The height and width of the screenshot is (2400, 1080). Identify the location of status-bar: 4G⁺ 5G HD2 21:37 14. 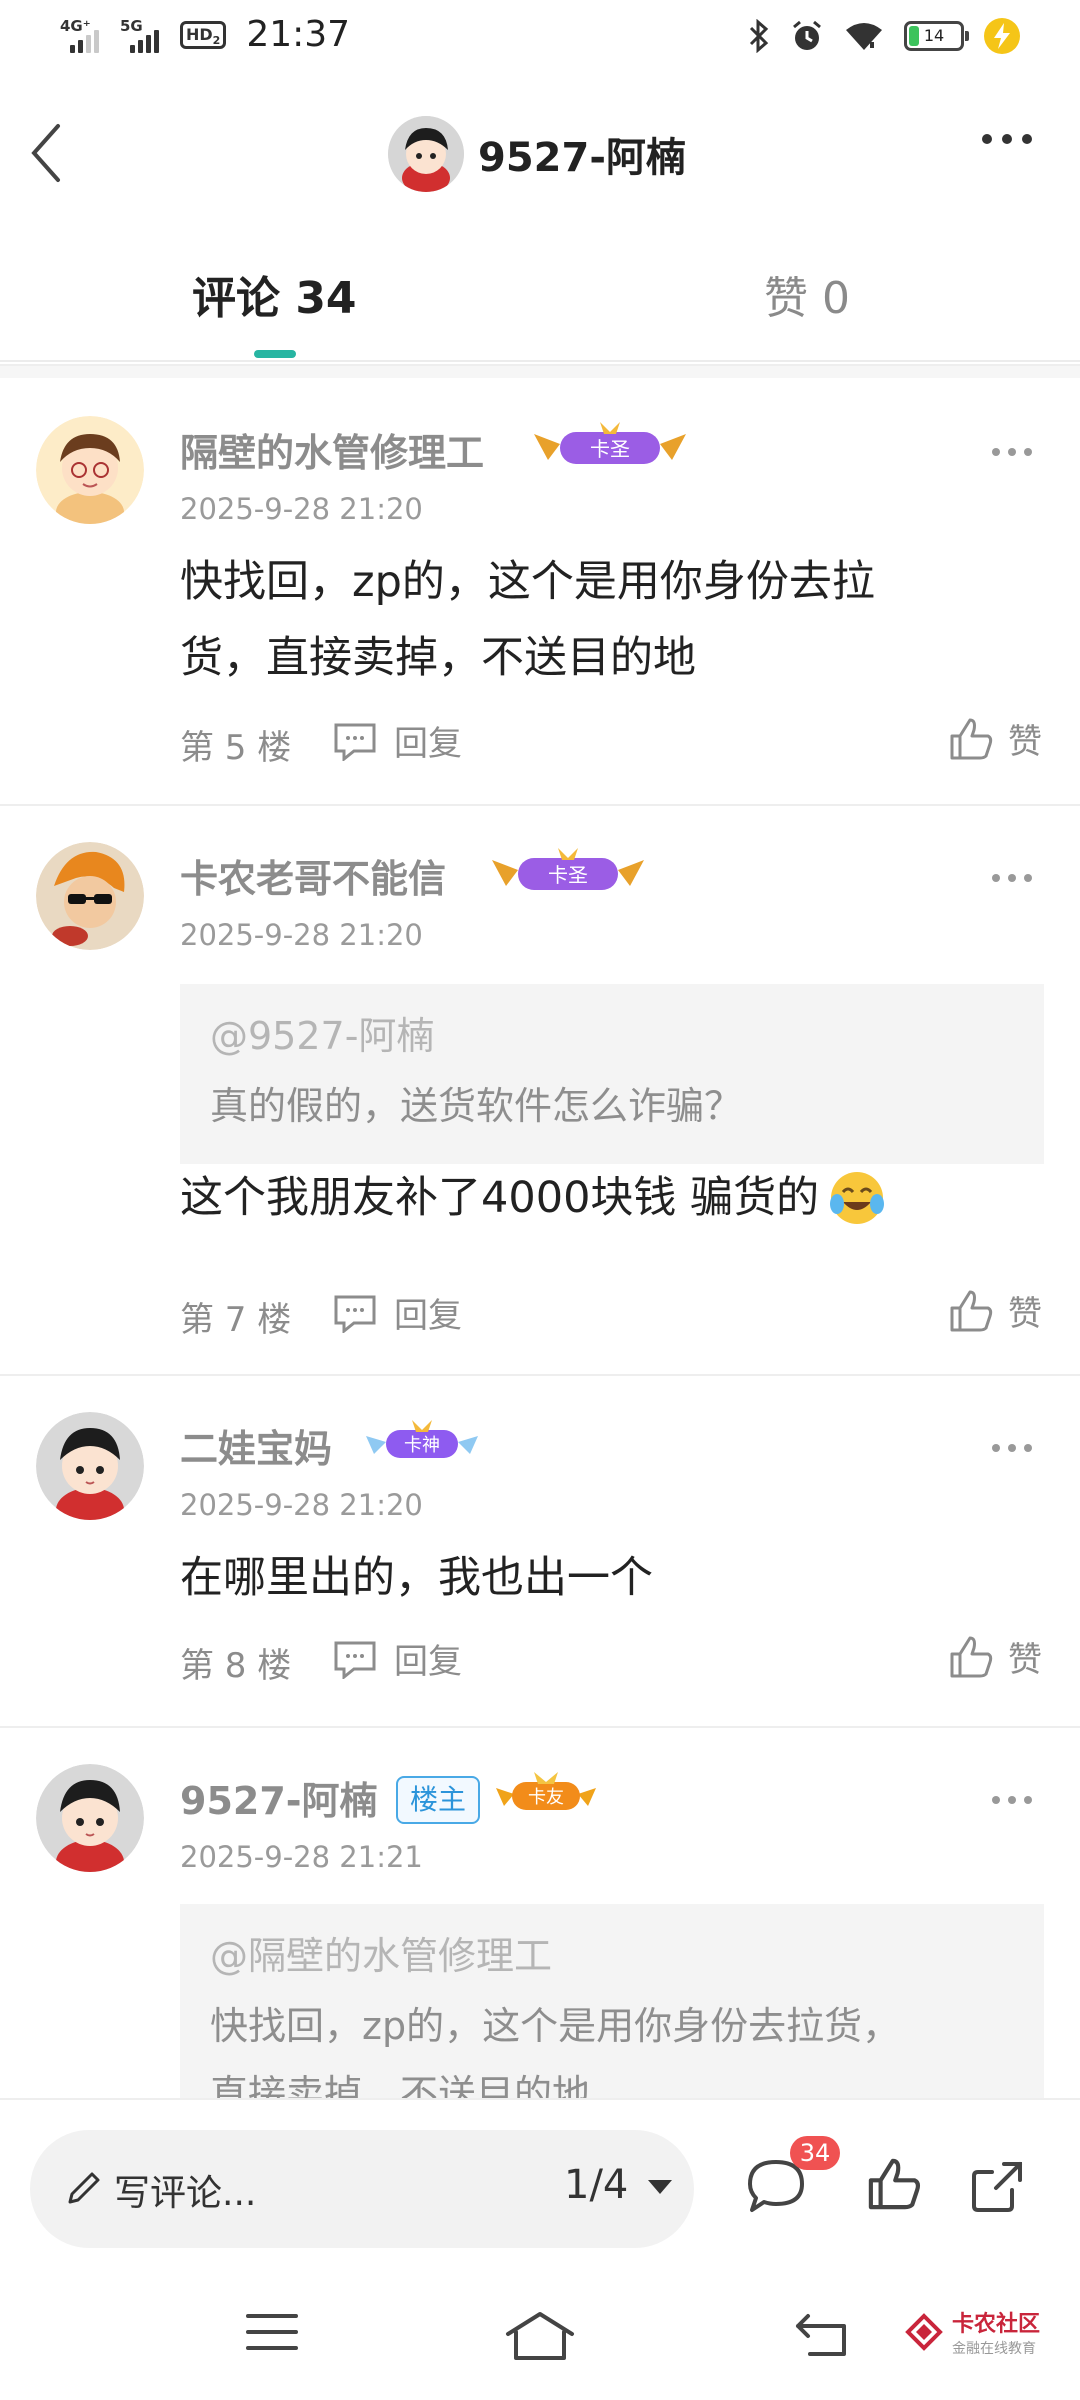
(540, 40).